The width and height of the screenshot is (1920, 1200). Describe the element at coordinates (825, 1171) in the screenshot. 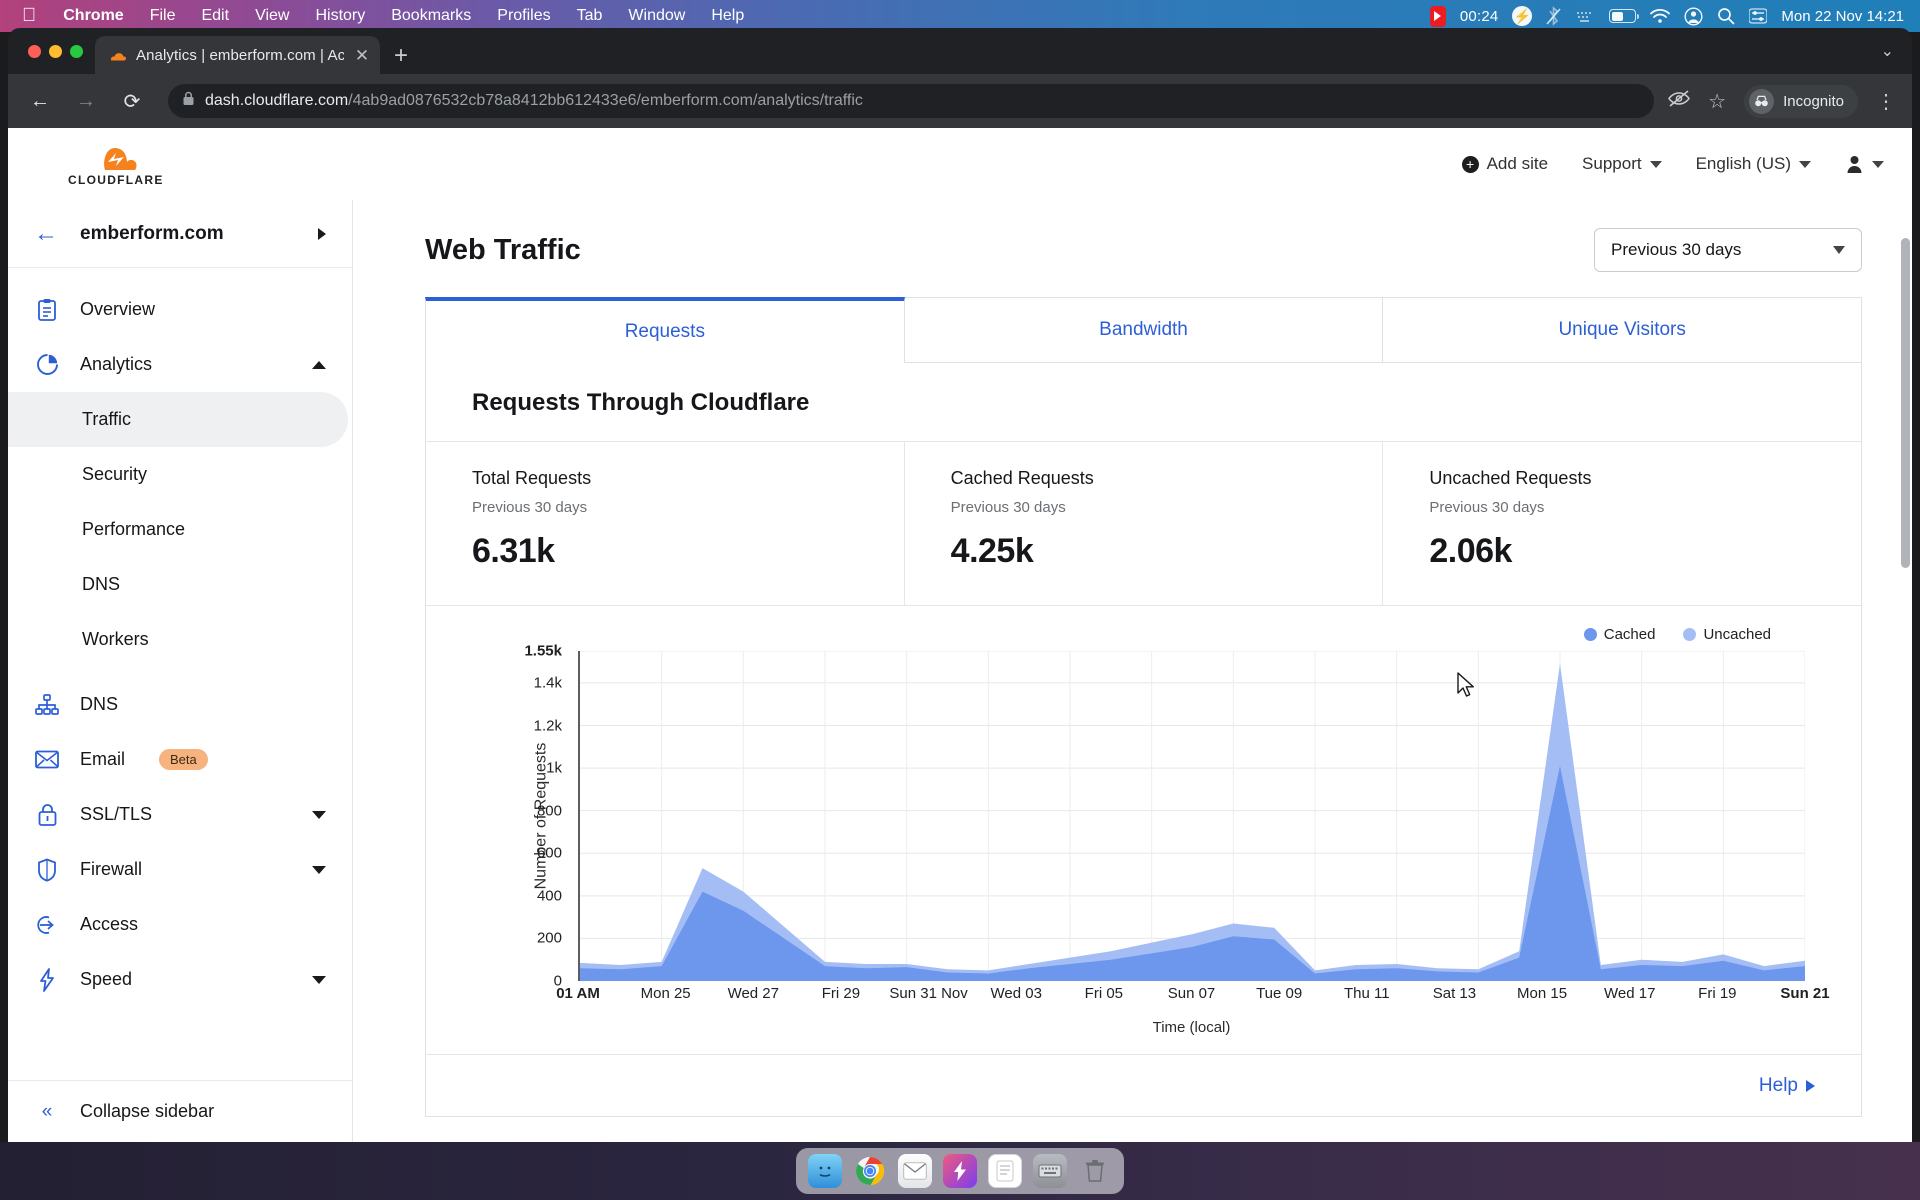

I see `finder-icon` at that location.